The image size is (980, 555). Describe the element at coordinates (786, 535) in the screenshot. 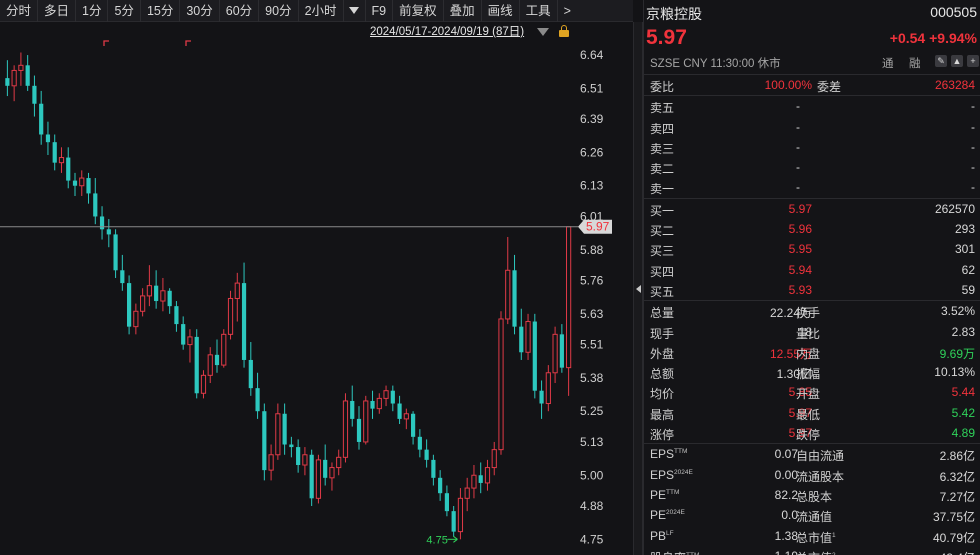

I see `fundamental-value: 1.38` at that location.